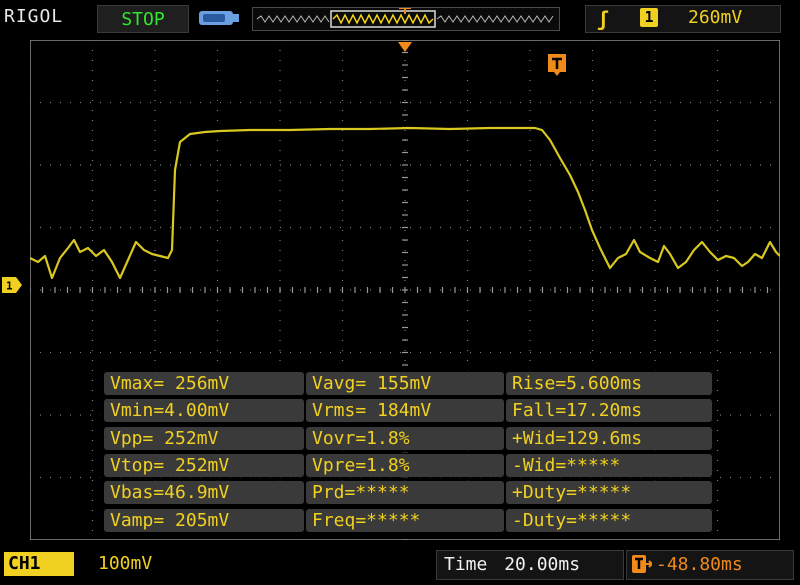  I want to click on rising-edge-icon: ʃ, so click(603, 19).